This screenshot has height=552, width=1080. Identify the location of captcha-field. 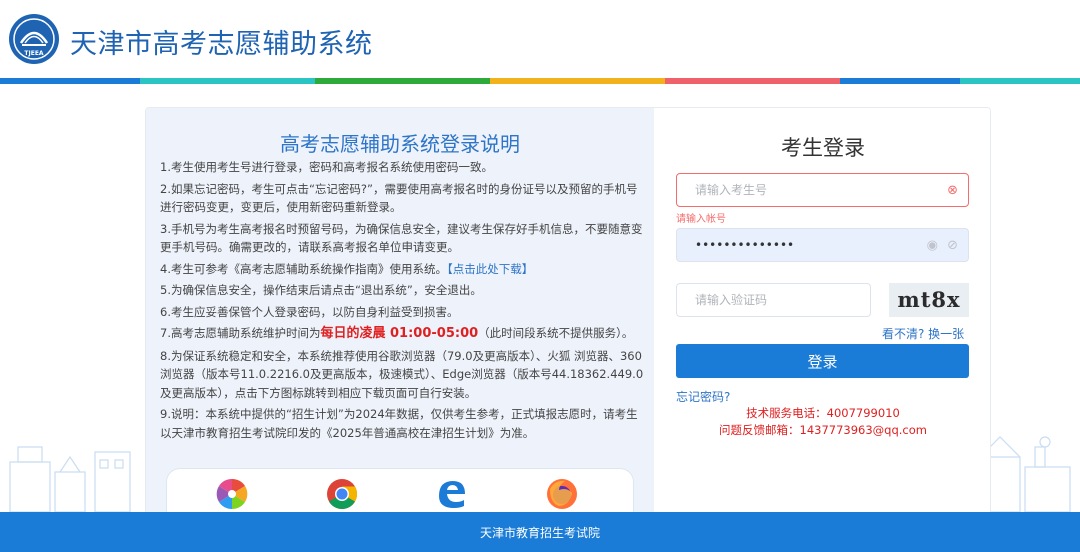
(773, 300).